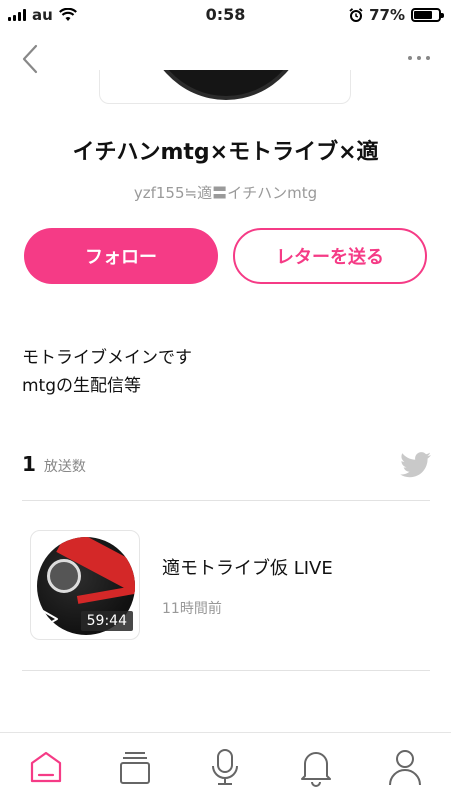 Image resolution: width=451 pixels, height=800 pixels. What do you see at coordinates (225, 193) in the screenshot?
I see `profile-subtitle: yzf155≒適〓イチハンmtg` at bounding box center [225, 193].